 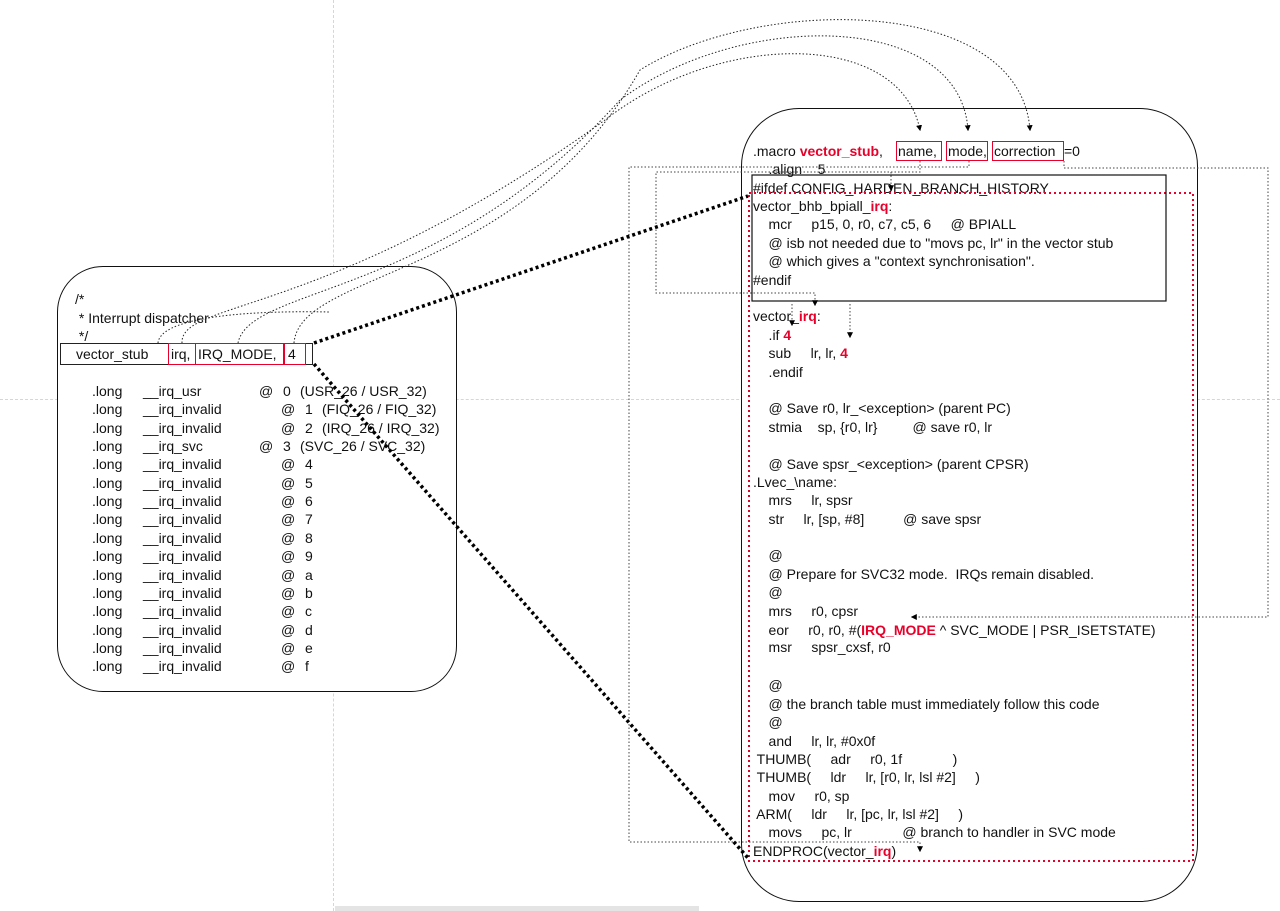 I want to click on table-comment: (USR_26 / USR_32), so click(x=363, y=391).